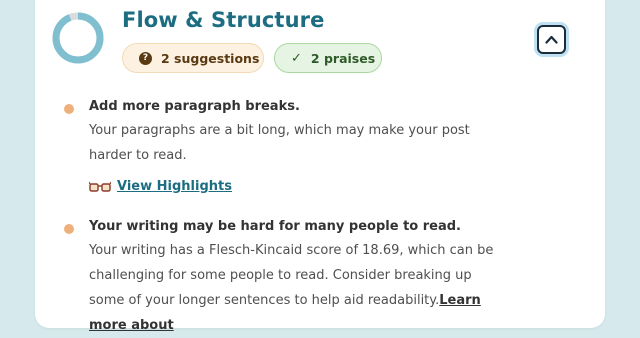 This screenshot has height=338, width=640. I want to click on suggestion-title: Add more paragraph breaks., so click(194, 106).